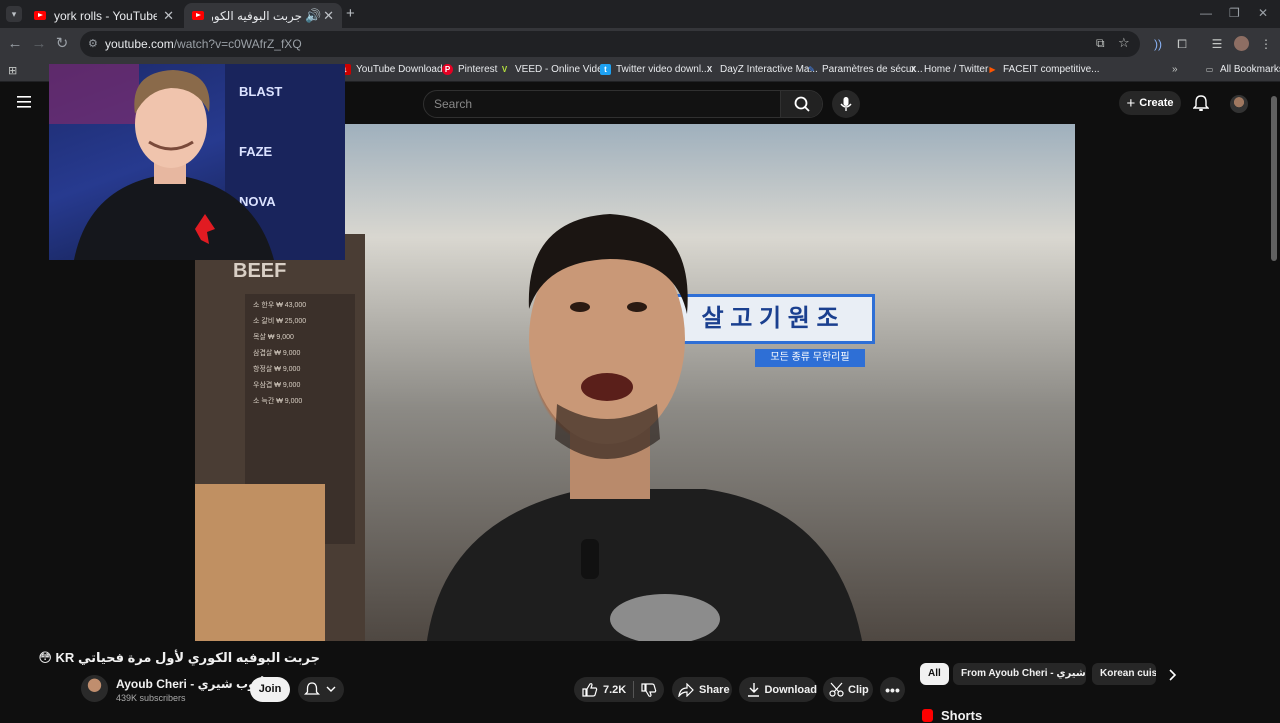  Describe the element at coordinates (754, 690) in the screenshot. I see `download-icon` at that location.